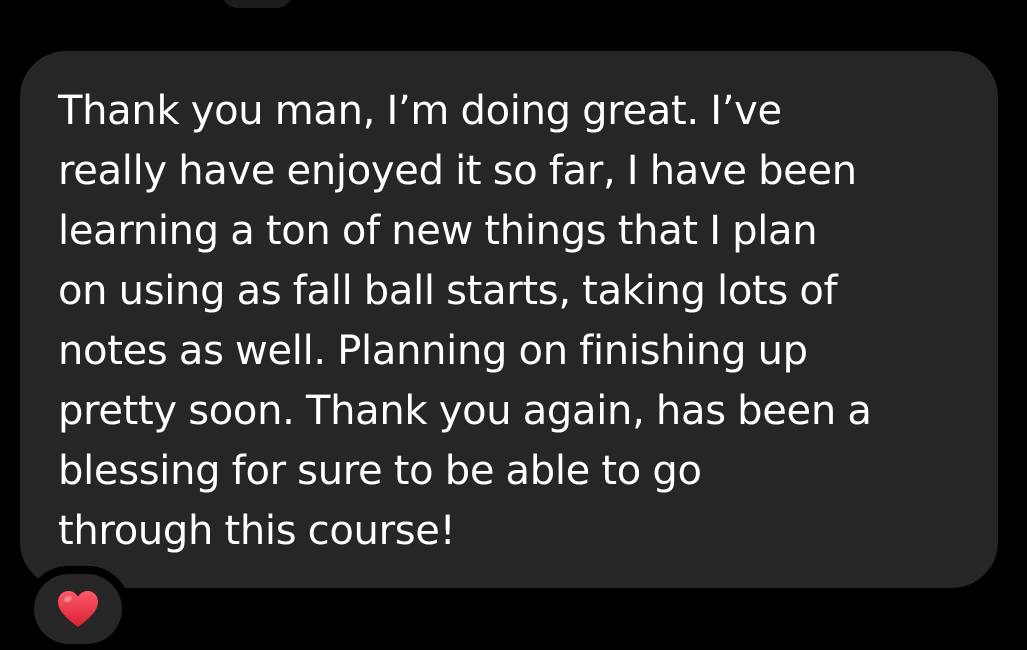 The width and height of the screenshot is (1027, 650). Describe the element at coordinates (433, 351) in the screenshot. I see `message-line: notes as well. Planning on finishing up` at that location.